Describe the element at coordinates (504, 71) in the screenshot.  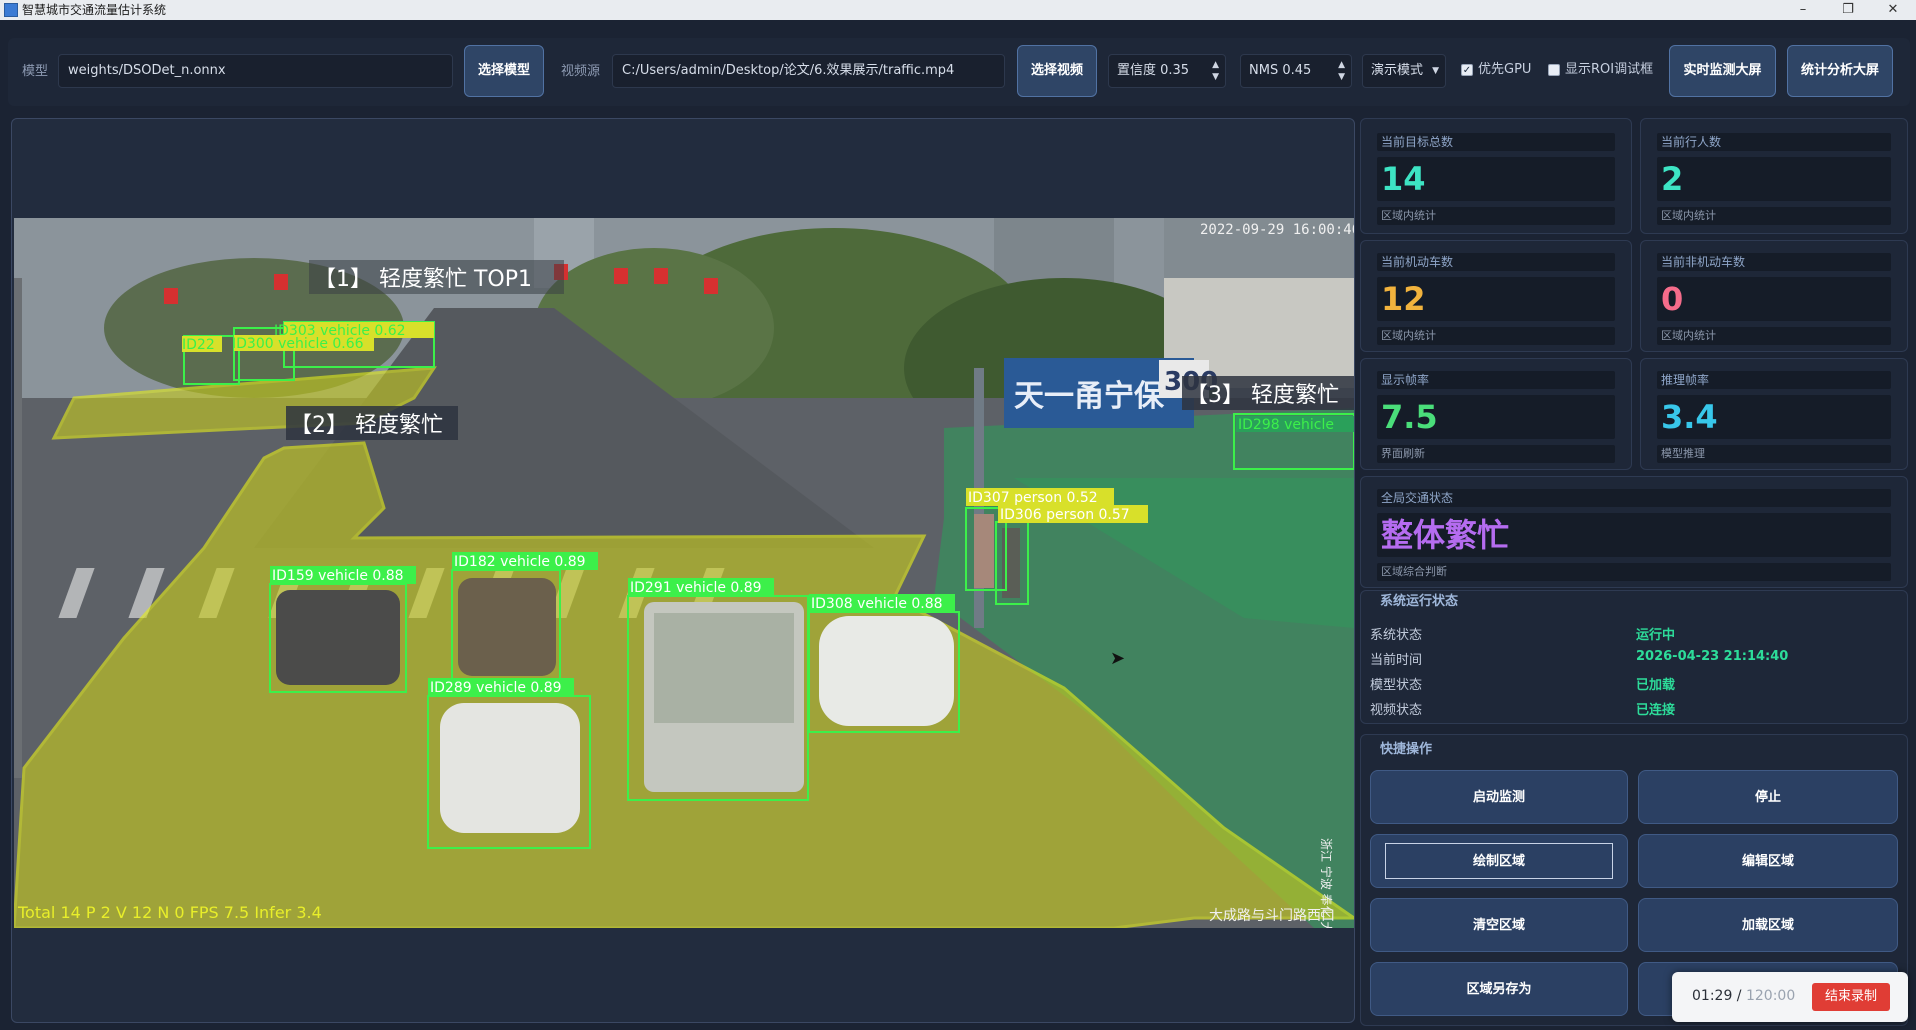
I see `select-model-button: 选择模型` at that location.